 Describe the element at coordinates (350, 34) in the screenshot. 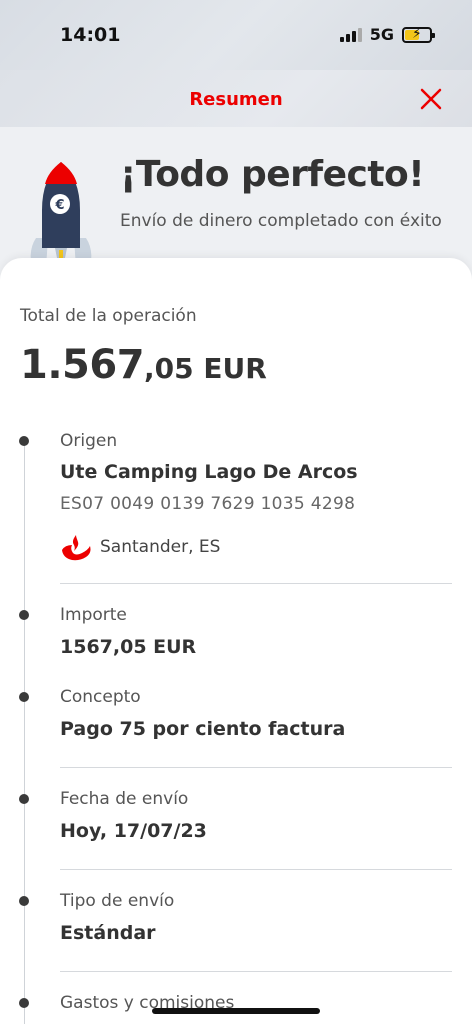

I see `signal-icon` at that location.